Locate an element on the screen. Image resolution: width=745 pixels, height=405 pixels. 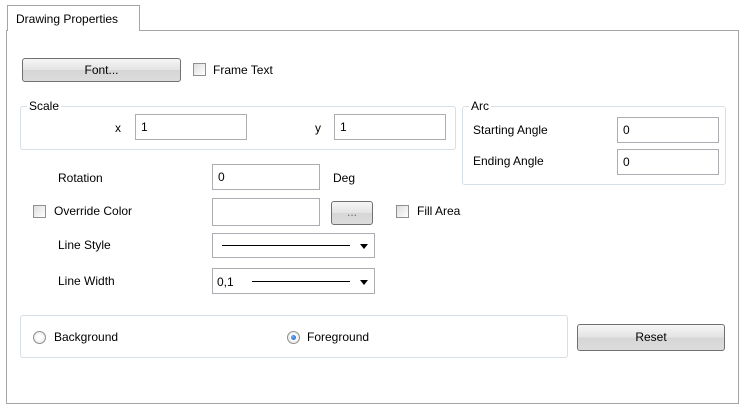
override-color-field is located at coordinates (266, 212).